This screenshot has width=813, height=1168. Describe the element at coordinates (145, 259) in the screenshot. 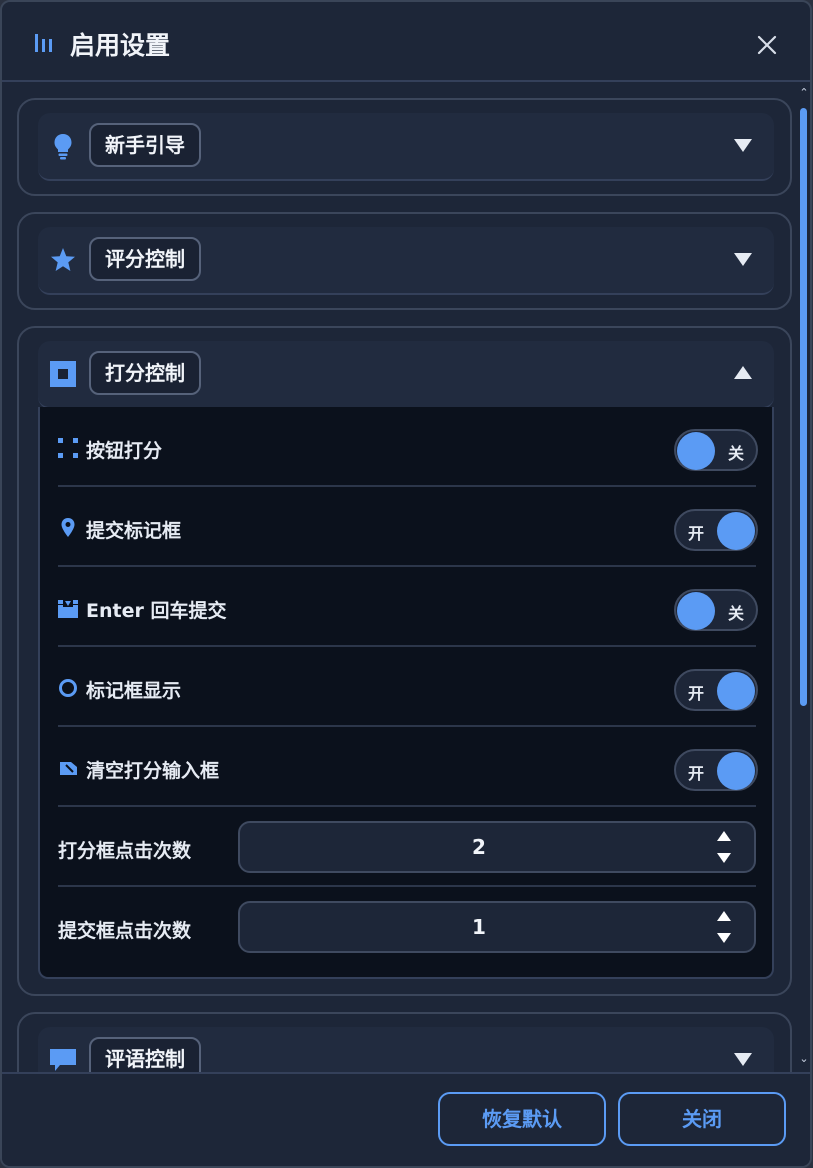

I see `section-rating-label: 评分控制` at that location.